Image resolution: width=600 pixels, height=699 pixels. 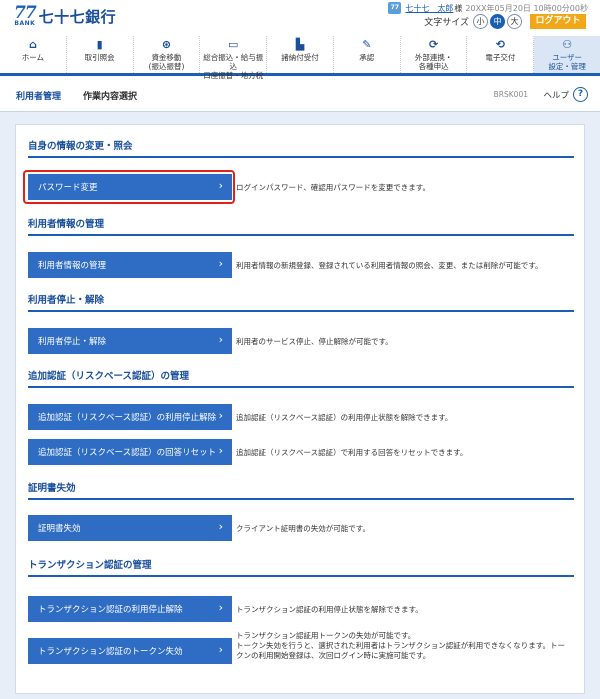 I want to click on nav-tax-payment: ▙ 諸納付受付, so click(x=300, y=54).